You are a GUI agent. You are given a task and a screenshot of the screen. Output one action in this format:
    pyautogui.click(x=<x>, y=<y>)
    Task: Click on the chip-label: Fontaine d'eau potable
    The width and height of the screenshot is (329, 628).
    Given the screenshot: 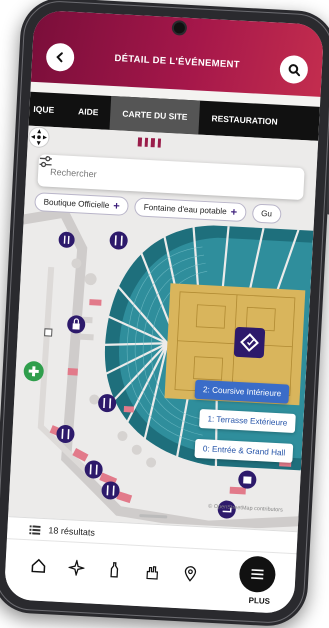 What is the action you would take?
    pyautogui.click(x=185, y=209)
    